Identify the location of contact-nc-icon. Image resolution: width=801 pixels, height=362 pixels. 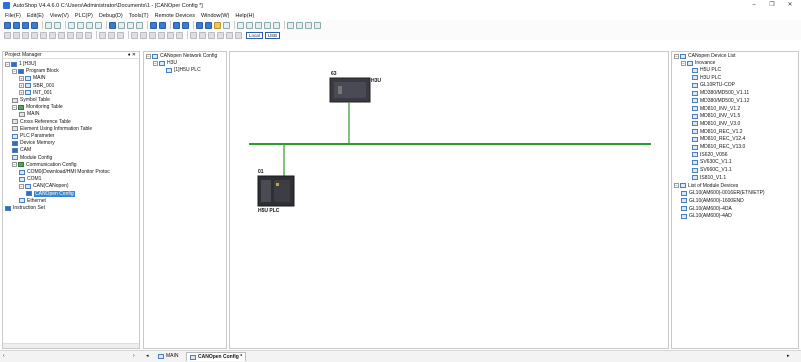
(16, 35).